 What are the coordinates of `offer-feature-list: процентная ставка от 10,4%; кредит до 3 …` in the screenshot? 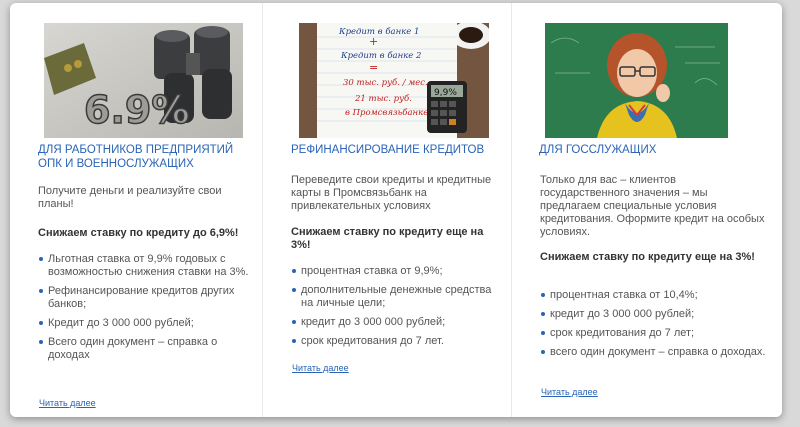 It's located at (657, 327).